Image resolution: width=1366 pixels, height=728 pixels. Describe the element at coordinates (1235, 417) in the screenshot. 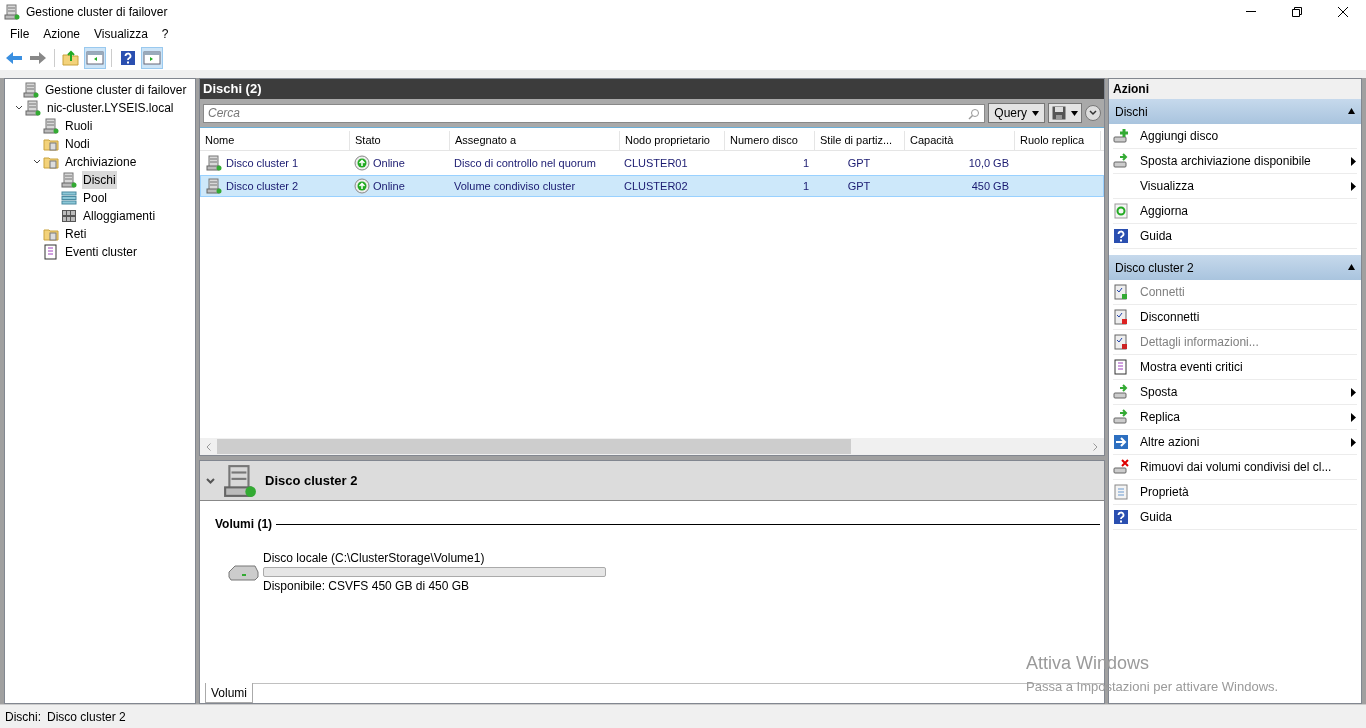

I see `action-item: Replica` at that location.